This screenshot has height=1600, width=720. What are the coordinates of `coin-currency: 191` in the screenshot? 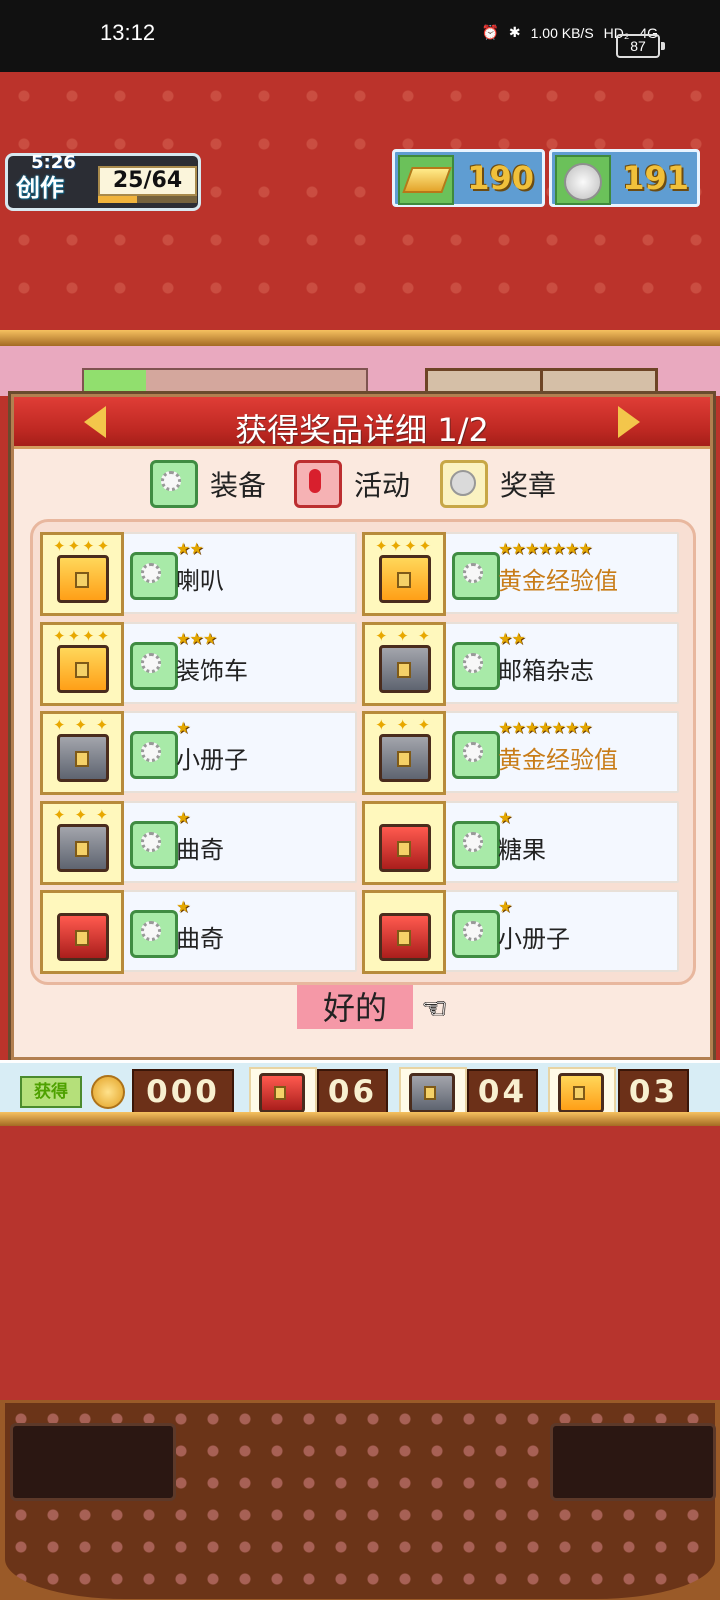 It's located at (624, 178).